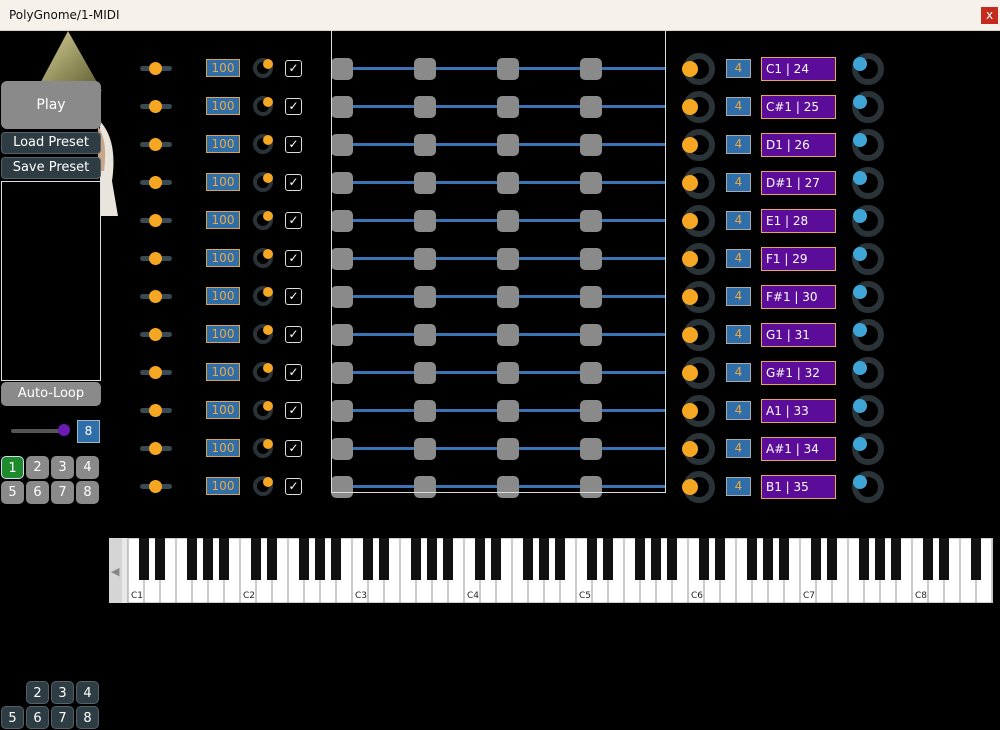  I want to click on octave-label: C7, so click(809, 596).